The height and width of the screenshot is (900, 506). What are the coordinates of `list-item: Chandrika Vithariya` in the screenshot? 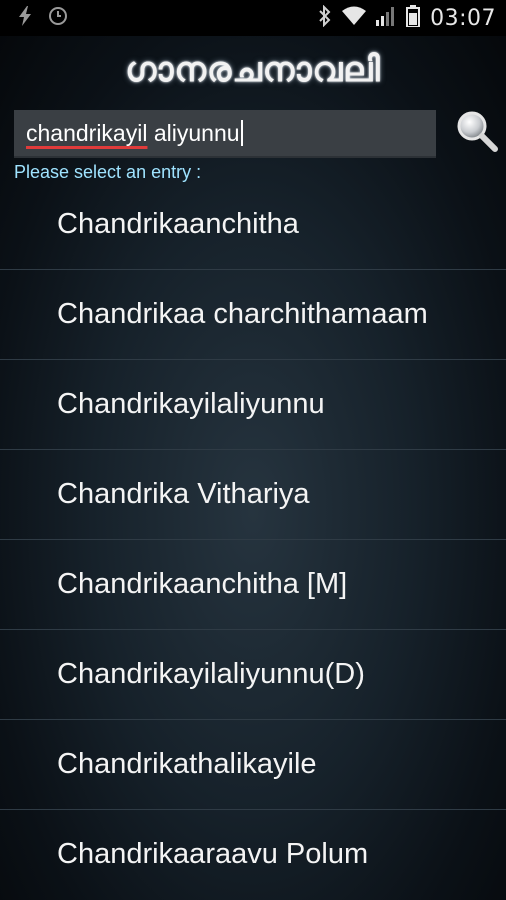 It's located at (253, 494).